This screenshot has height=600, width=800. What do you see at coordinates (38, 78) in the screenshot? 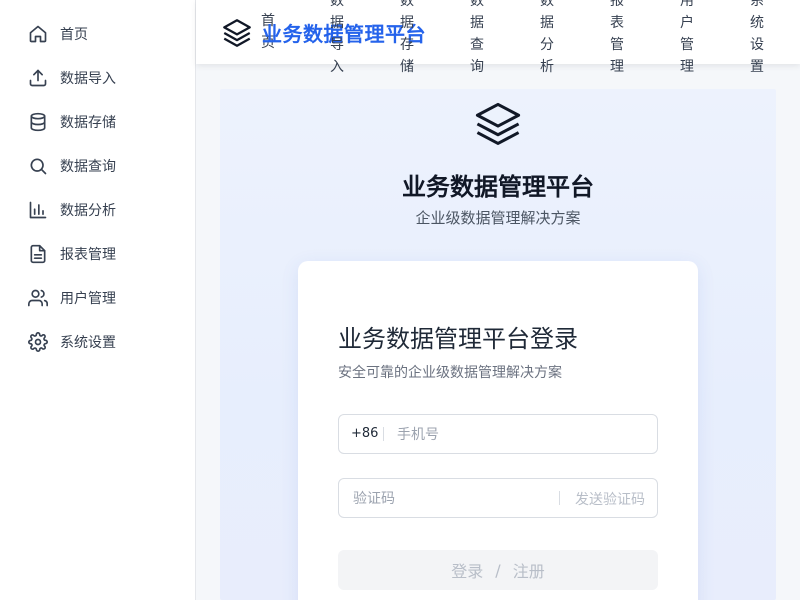
I see `upload-icon` at bounding box center [38, 78].